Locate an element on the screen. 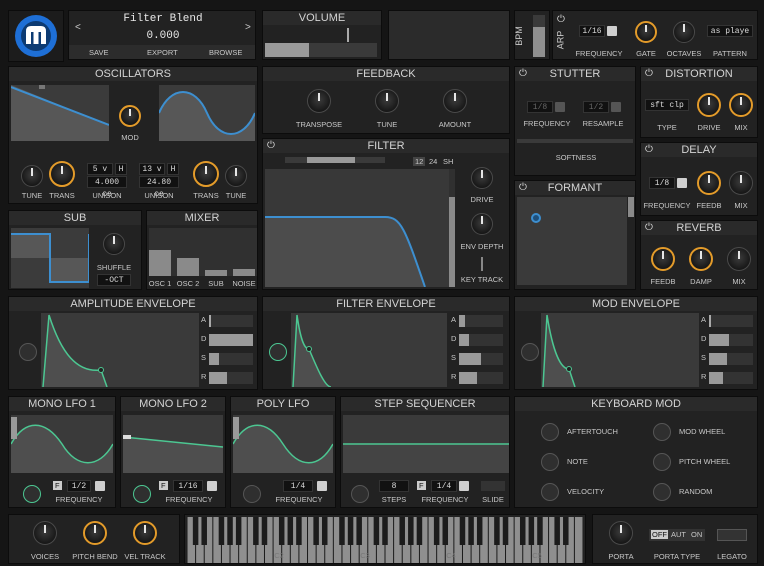  feedback-amount-knob is located at coordinates (455, 101).